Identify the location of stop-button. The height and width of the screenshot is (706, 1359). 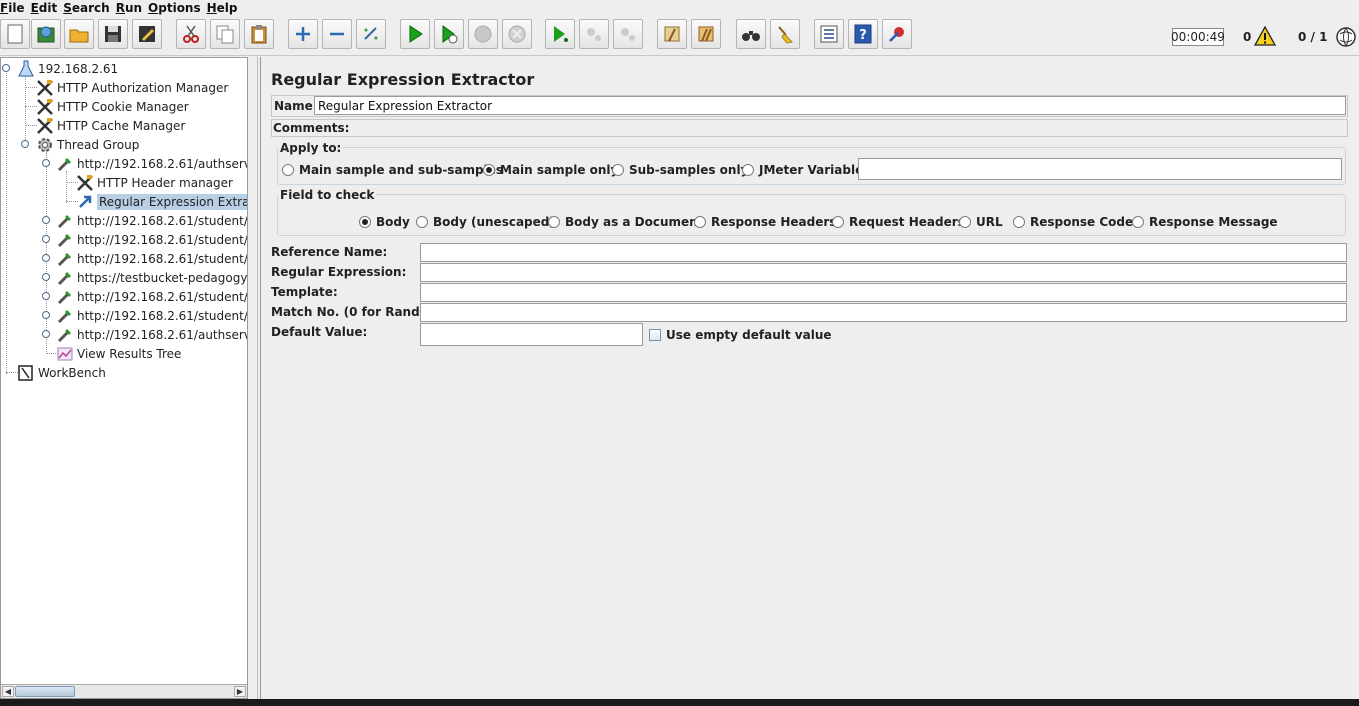
(483, 34).